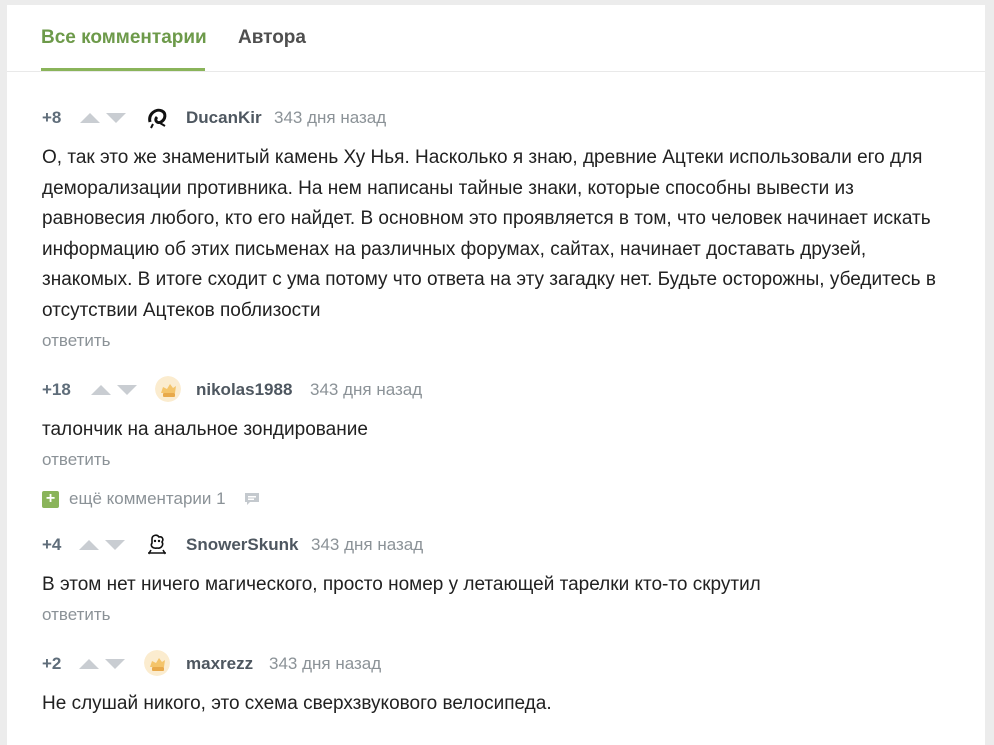 The image size is (994, 745). Describe the element at coordinates (242, 545) in the screenshot. I see `comment-username: SnowerSkunk` at that location.